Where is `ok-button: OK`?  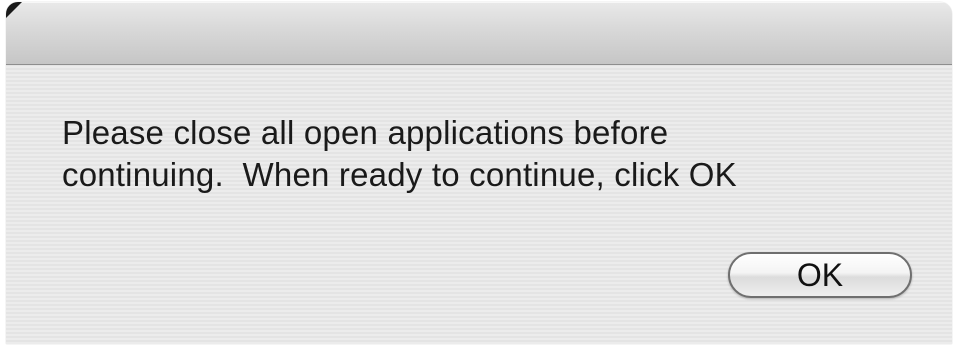 ok-button: OK is located at coordinates (820, 275).